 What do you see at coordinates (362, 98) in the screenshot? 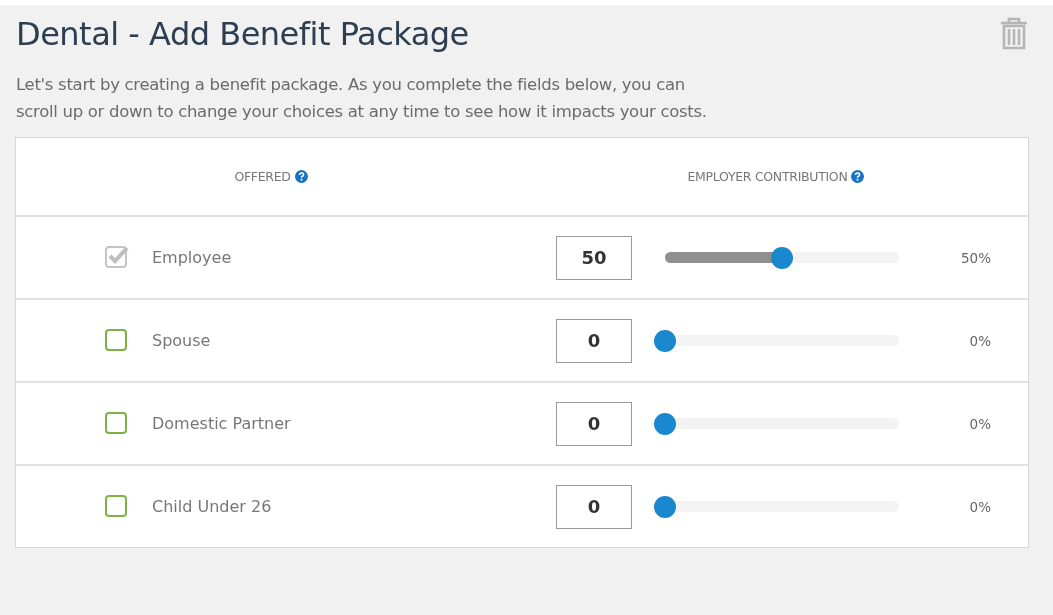
I see `intro-text: Let's start by creating a benefit package. As you complete the fields below, you can scroll up or down to change your choices at any time to see how it impacts your costs.` at bounding box center [362, 98].